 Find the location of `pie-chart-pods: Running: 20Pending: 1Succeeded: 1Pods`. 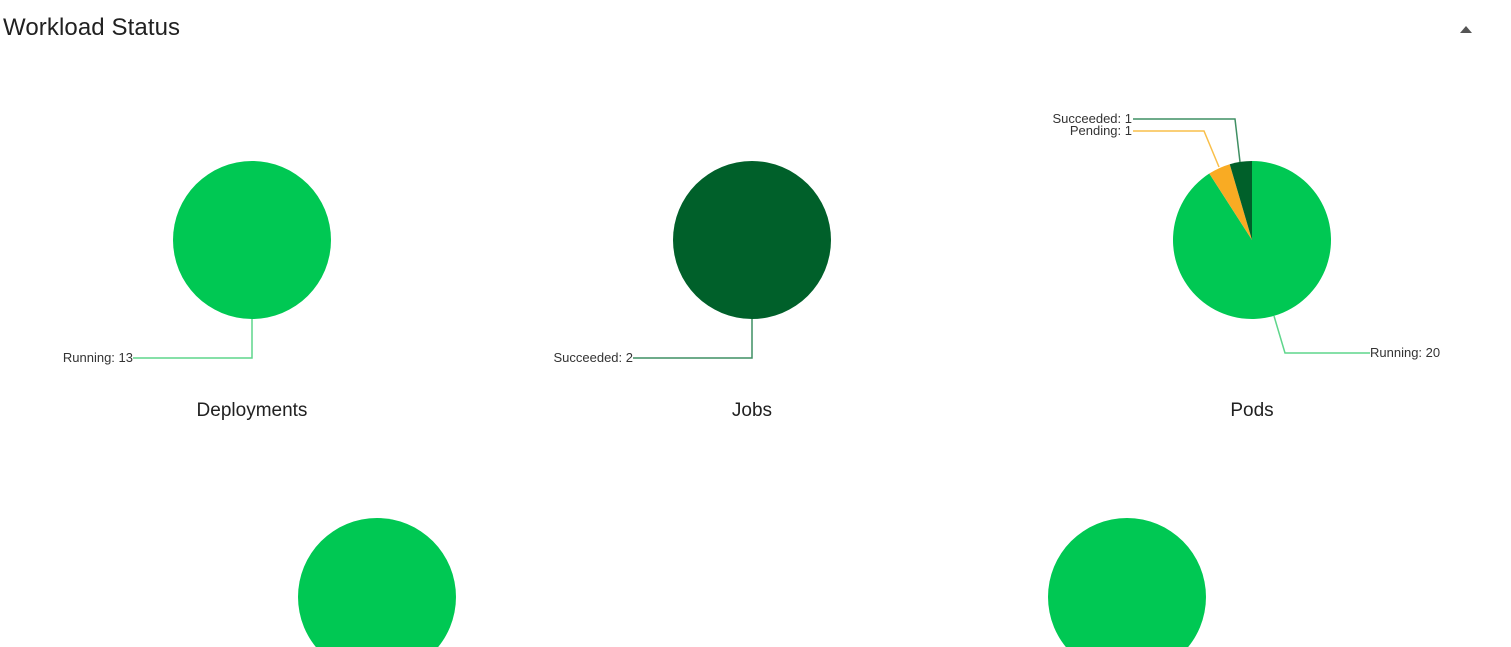

pie-chart-pods: Running: 20Pending: 1Succeeded: 1Pods is located at coordinates (1246, 266).